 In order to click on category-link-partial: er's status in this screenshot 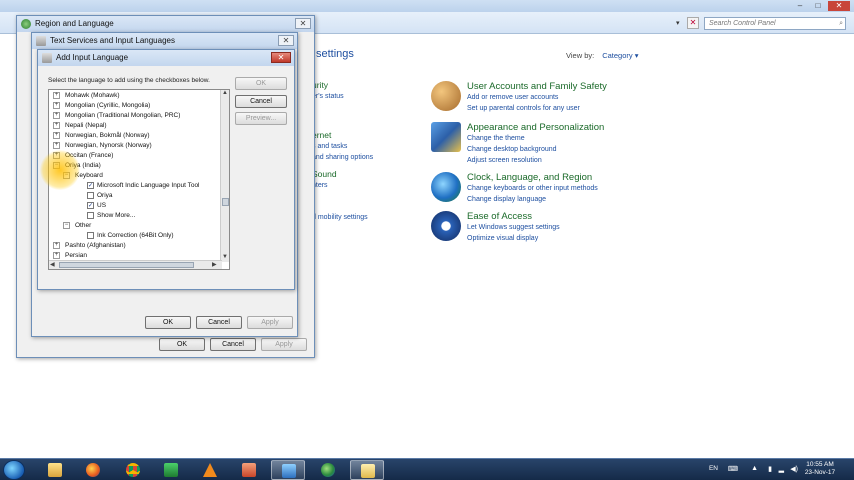, I will do `click(328, 96)`.